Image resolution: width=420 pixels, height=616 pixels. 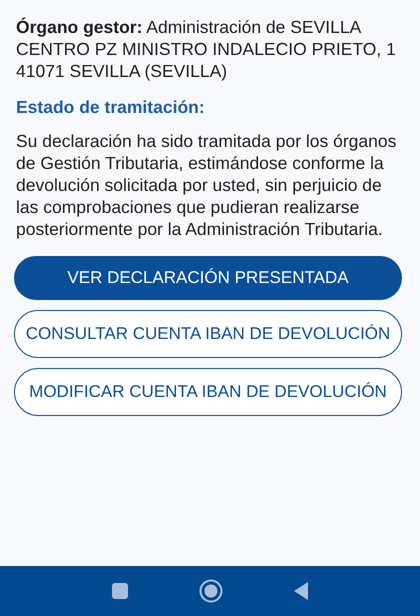 What do you see at coordinates (208, 278) in the screenshot?
I see `action-button: VER DECLARACIÓN PRESENTADA` at bounding box center [208, 278].